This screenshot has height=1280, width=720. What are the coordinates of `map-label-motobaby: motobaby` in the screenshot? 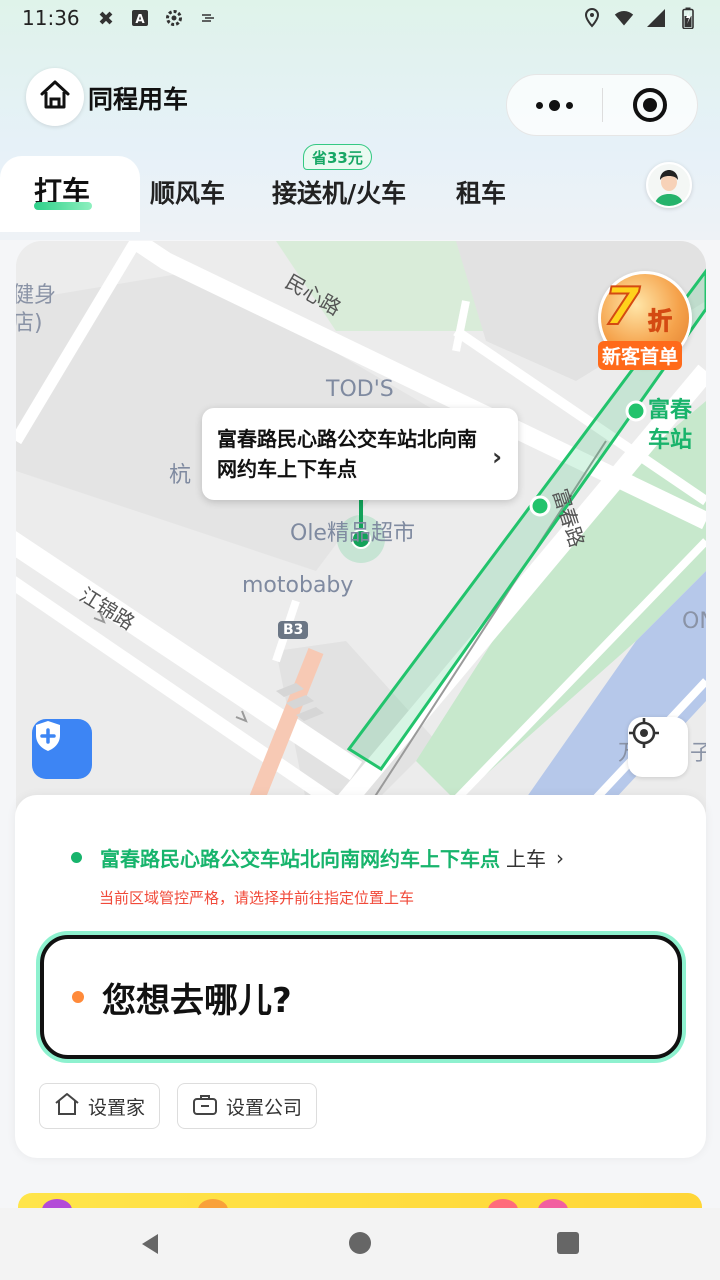 It's located at (298, 585).